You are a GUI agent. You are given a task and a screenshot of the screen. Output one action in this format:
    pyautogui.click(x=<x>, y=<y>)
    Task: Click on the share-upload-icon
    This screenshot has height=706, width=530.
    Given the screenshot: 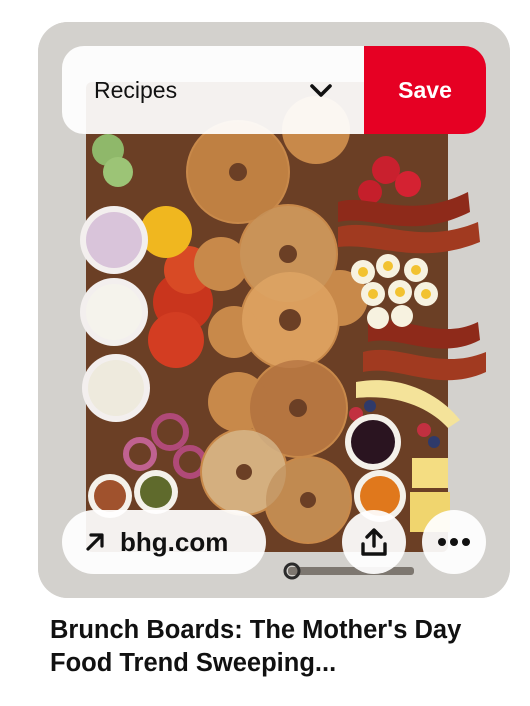 What is the action you would take?
    pyautogui.click(x=374, y=542)
    